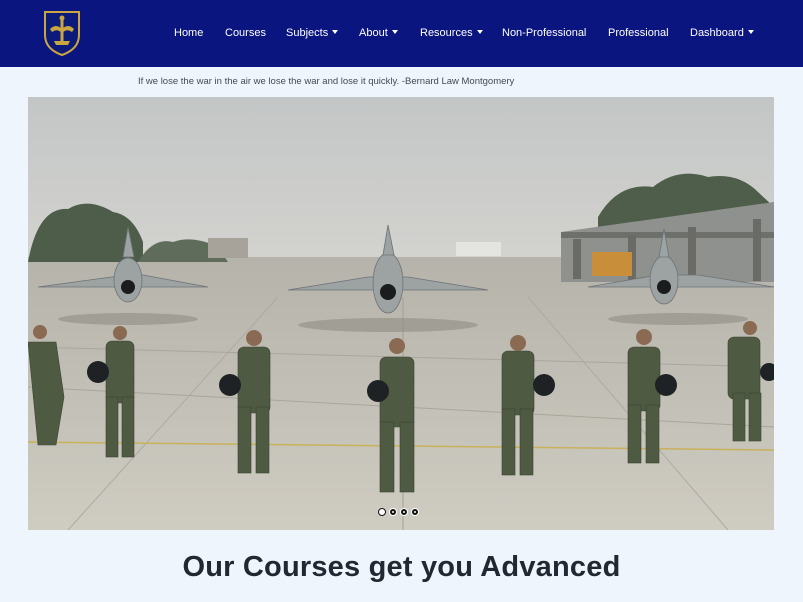 This screenshot has width=803, height=602. I want to click on nav-dashboard: Dashboard, so click(722, 33).